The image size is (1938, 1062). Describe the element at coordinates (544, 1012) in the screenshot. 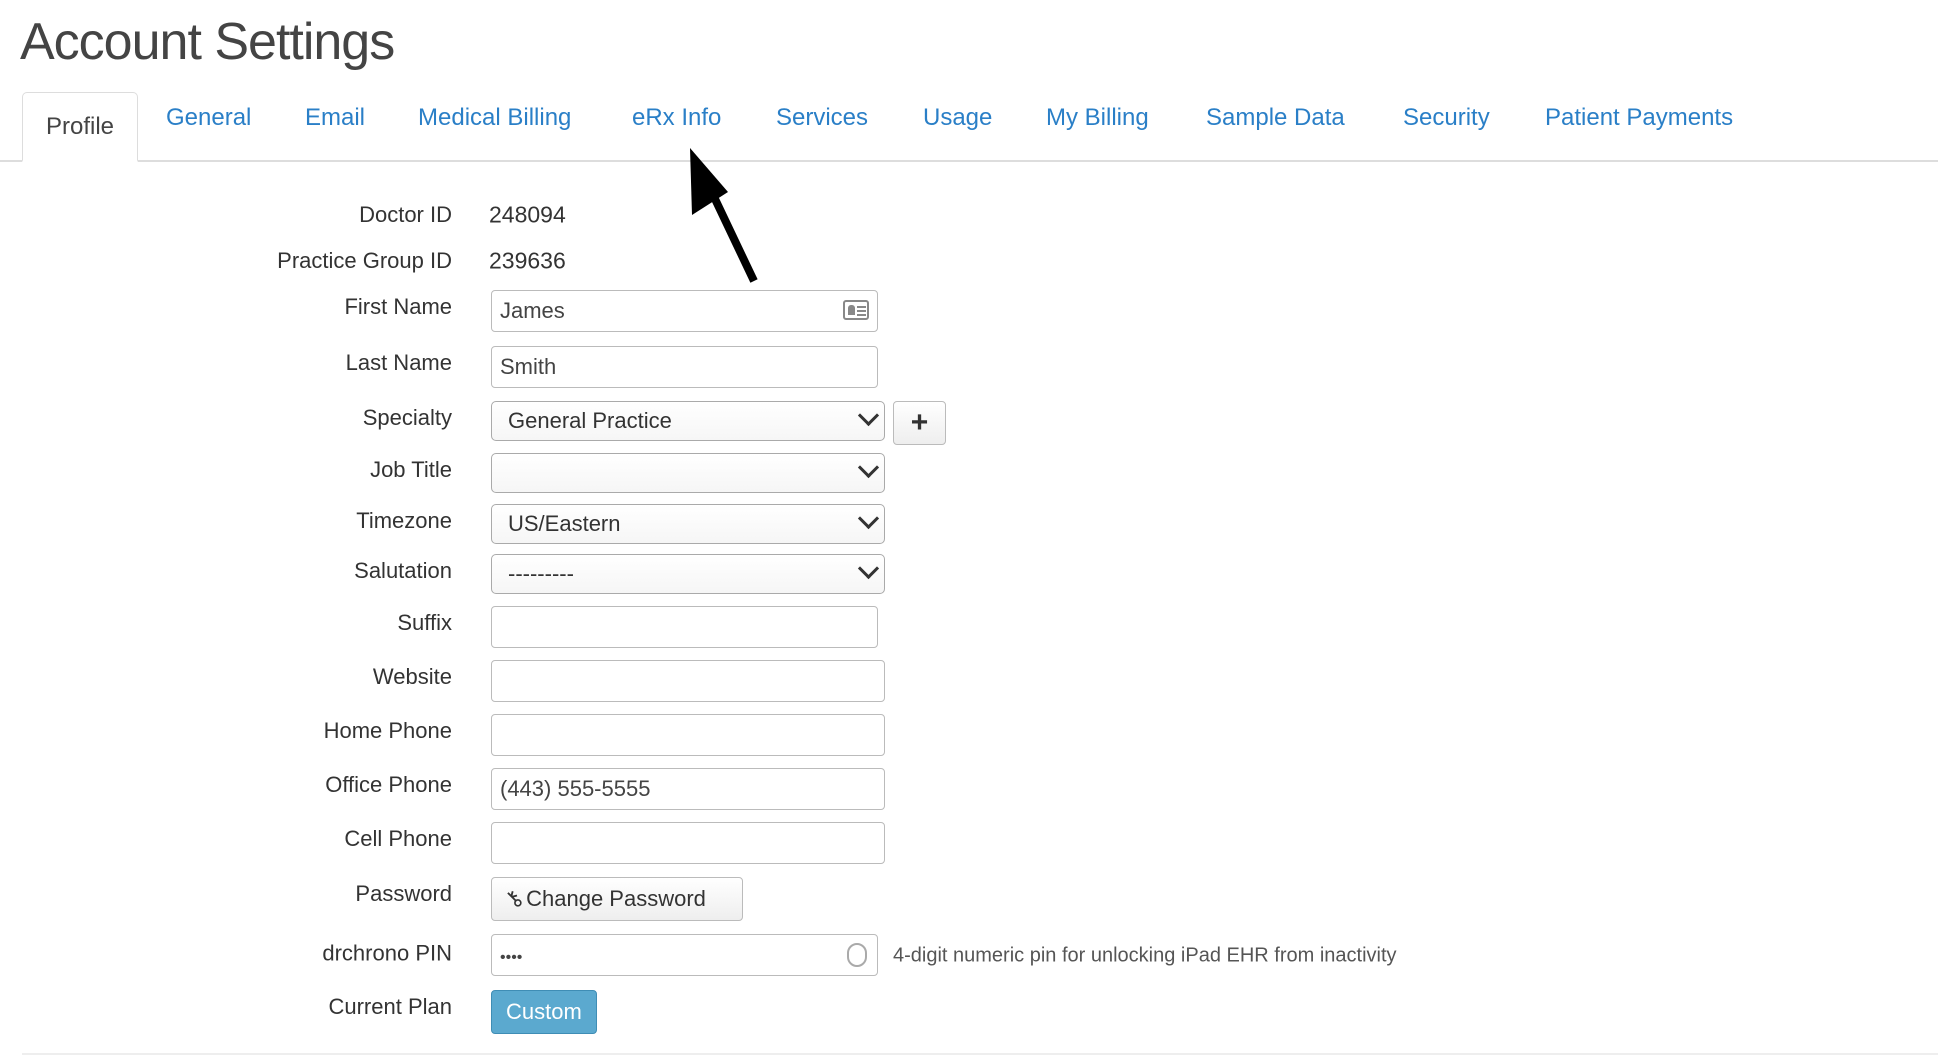

I see `plan-custom-button: Custom` at that location.